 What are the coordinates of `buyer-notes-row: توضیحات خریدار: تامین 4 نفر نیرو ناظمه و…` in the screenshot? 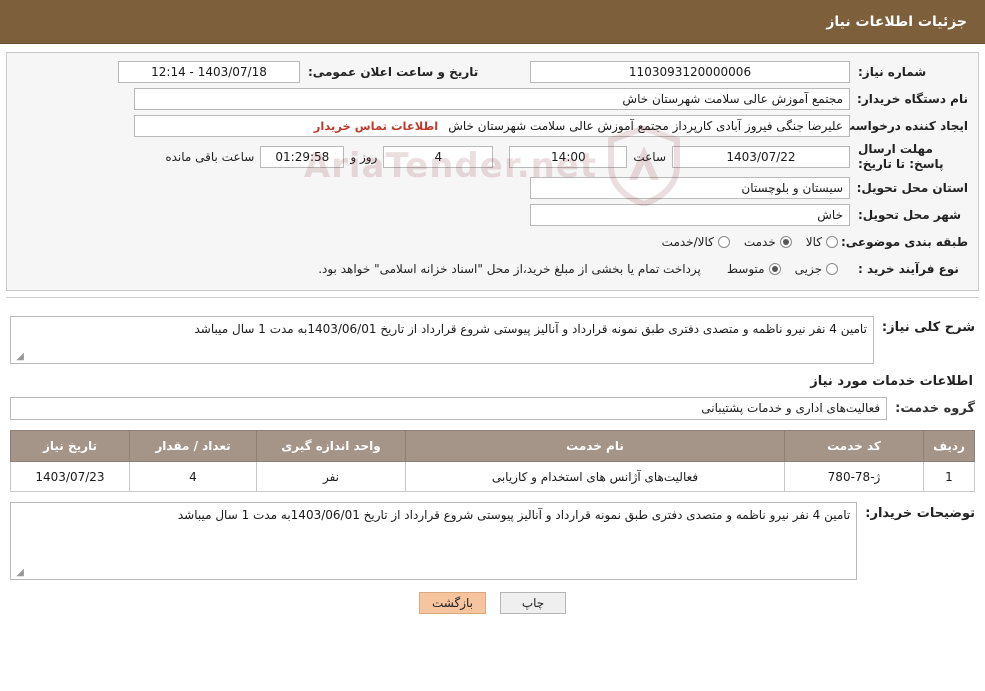 It's located at (492, 541).